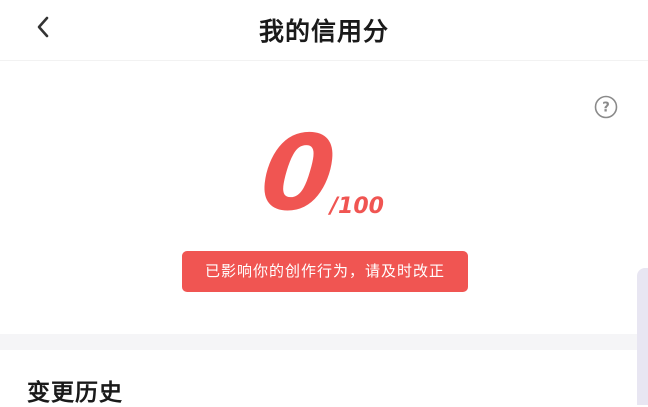 The image size is (648, 407). I want to click on section-divider, so click(324, 342).